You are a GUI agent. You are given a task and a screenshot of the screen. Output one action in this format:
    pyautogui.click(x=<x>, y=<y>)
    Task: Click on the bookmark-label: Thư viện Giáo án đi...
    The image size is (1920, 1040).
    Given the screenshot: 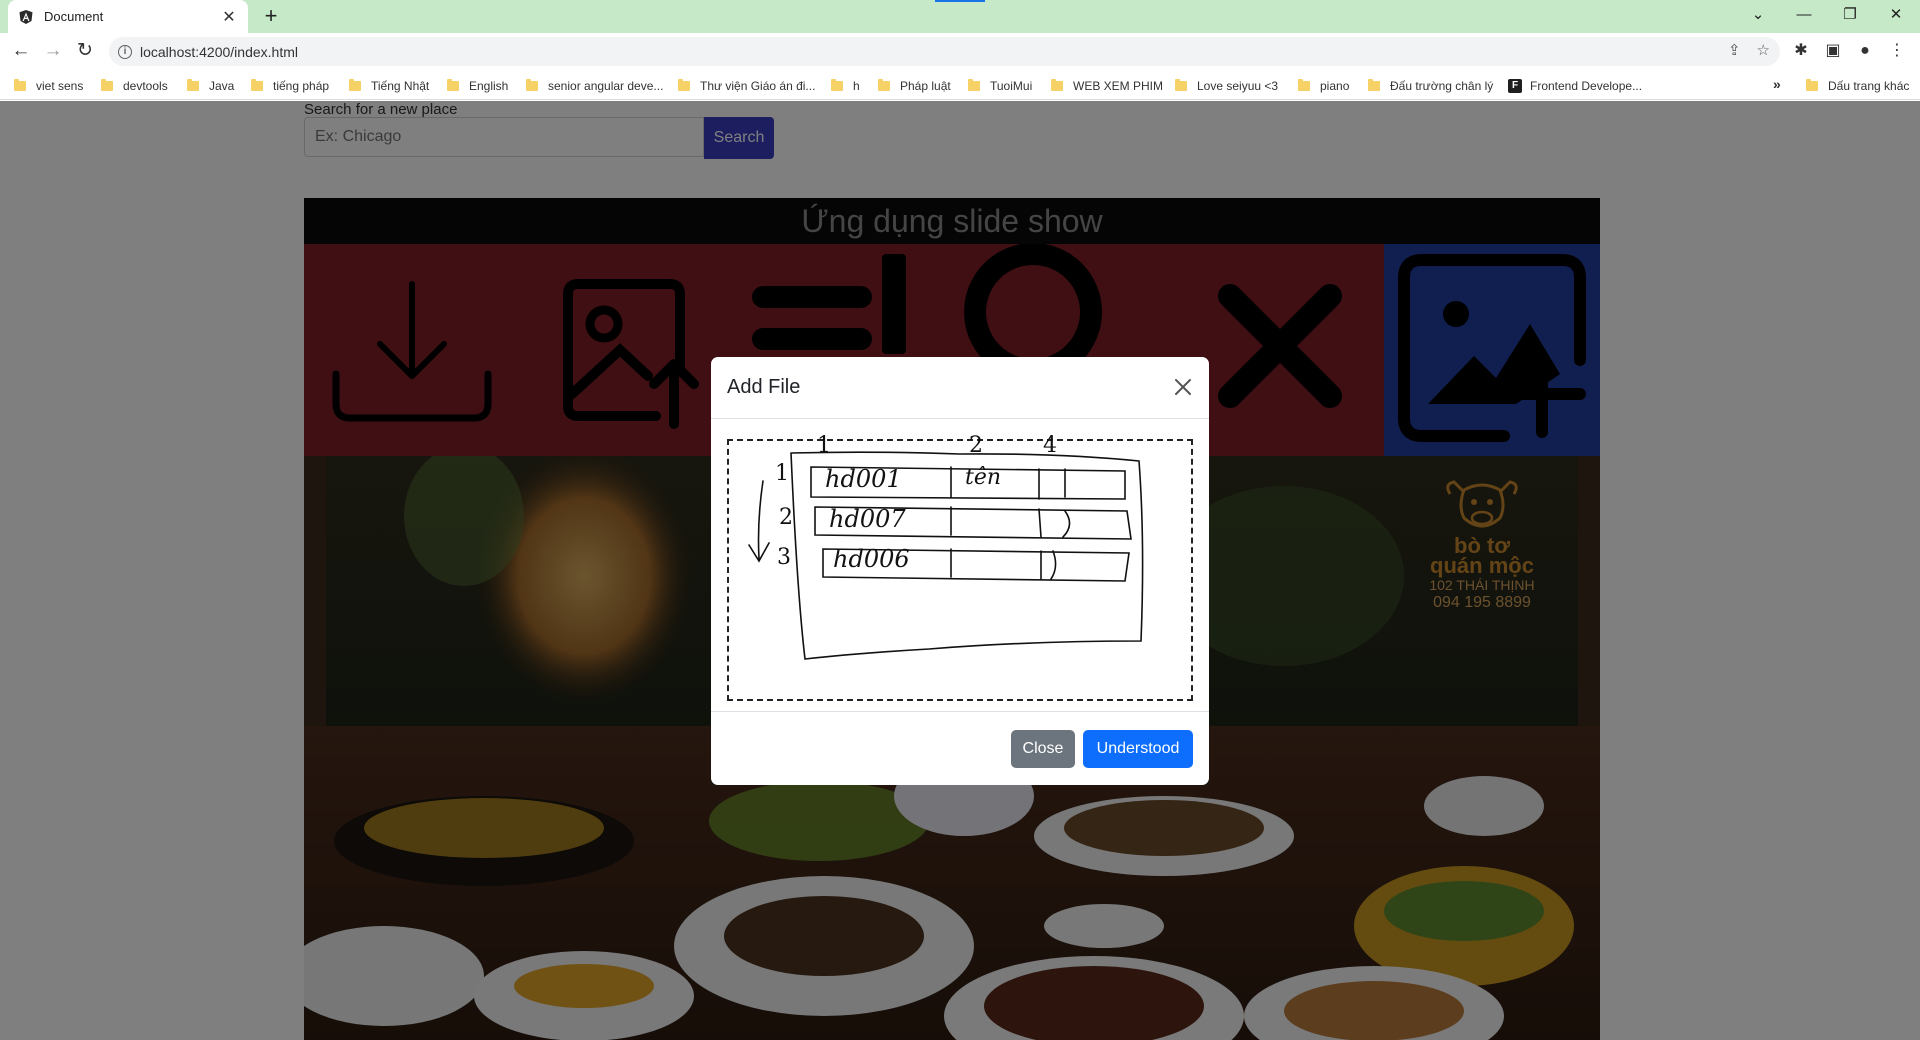 What is the action you would take?
    pyautogui.click(x=758, y=85)
    